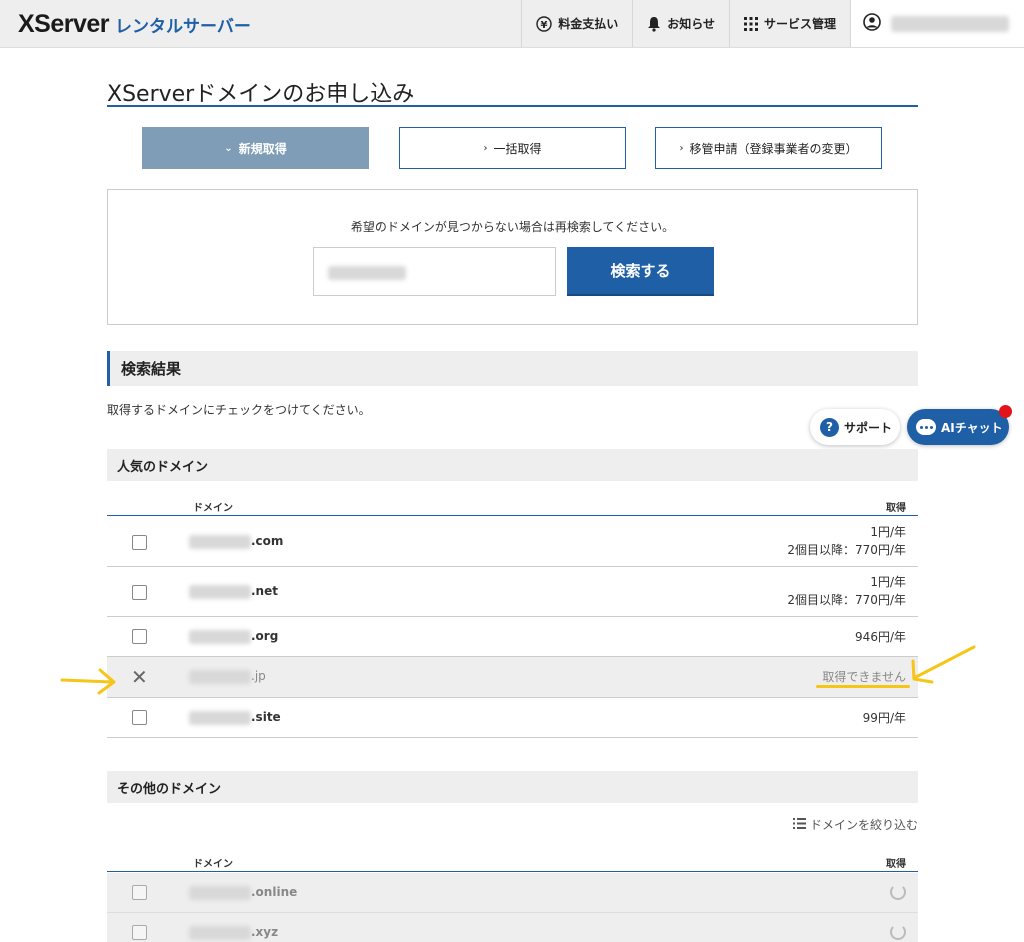  I want to click on domain-tld: .net, so click(264, 591).